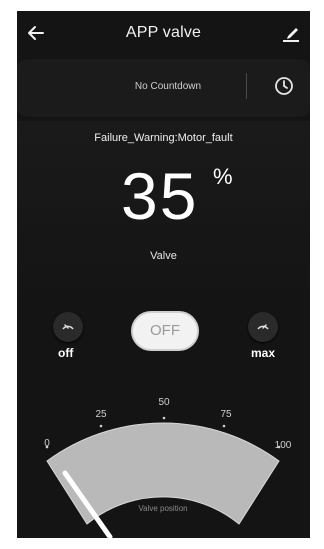 Image resolution: width=324 pixels, height=549 pixels. Describe the element at coordinates (283, 445) in the screenshot. I see `tick-label-100: 100` at that location.